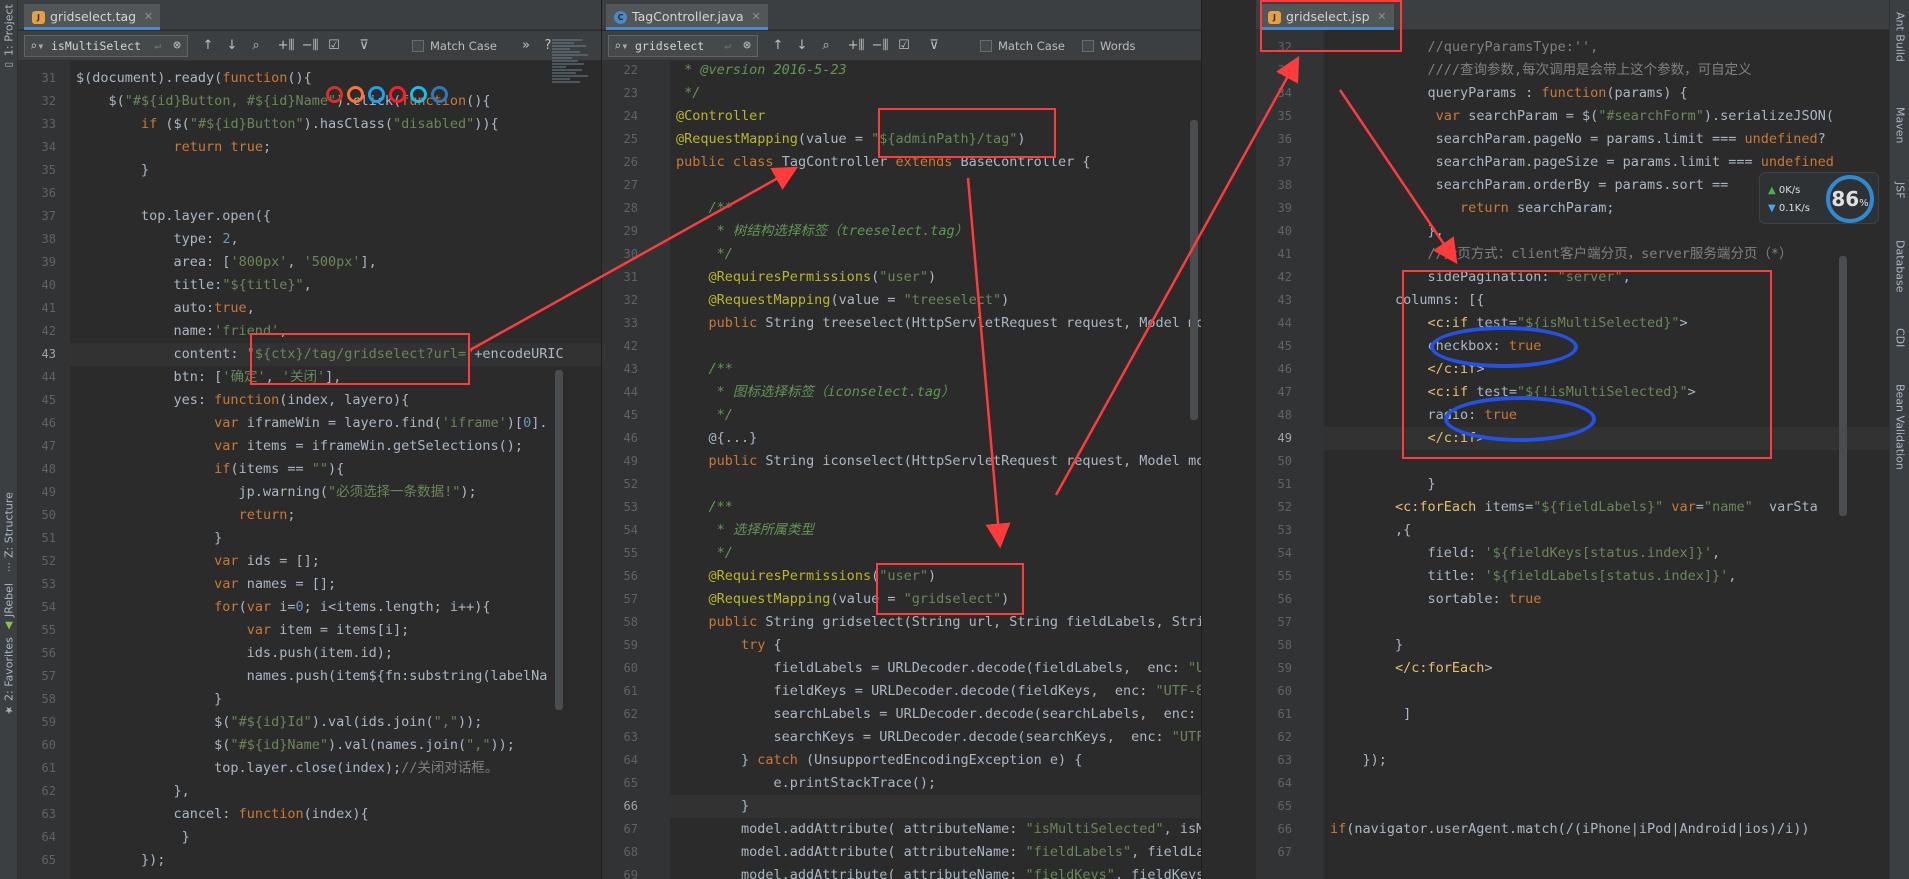  Describe the element at coordinates (1398, 177) in the screenshot. I see `arrow-to-columns` at that location.